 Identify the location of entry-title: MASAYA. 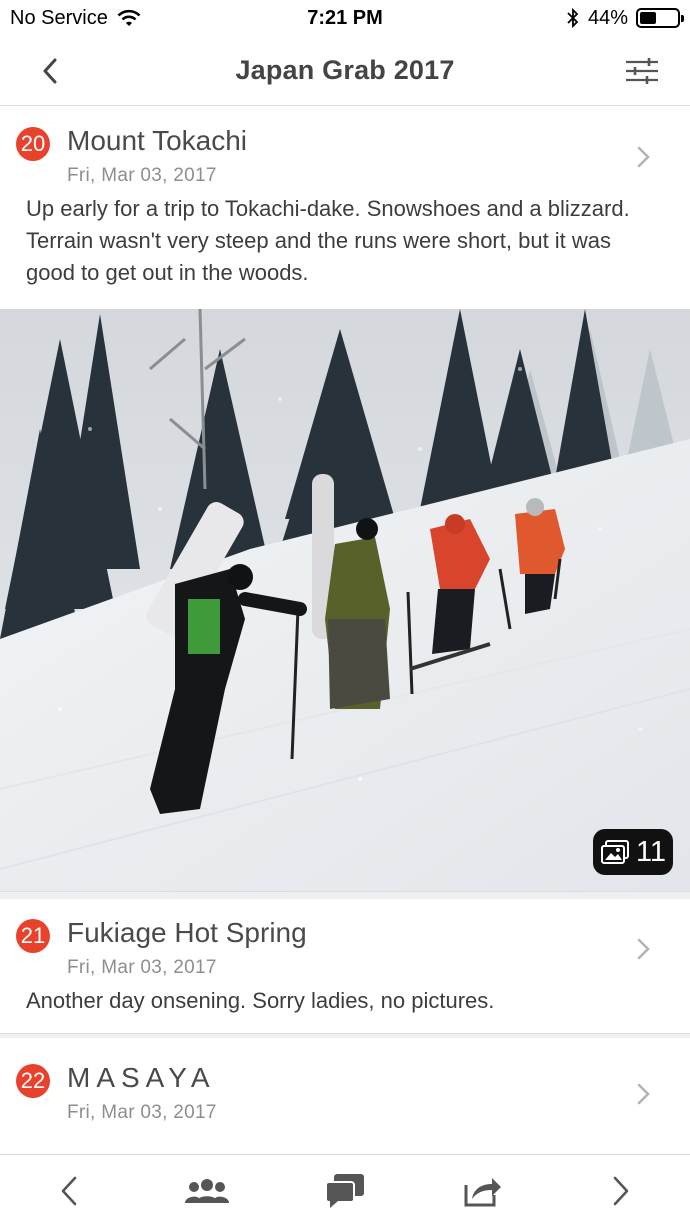
(141, 1077).